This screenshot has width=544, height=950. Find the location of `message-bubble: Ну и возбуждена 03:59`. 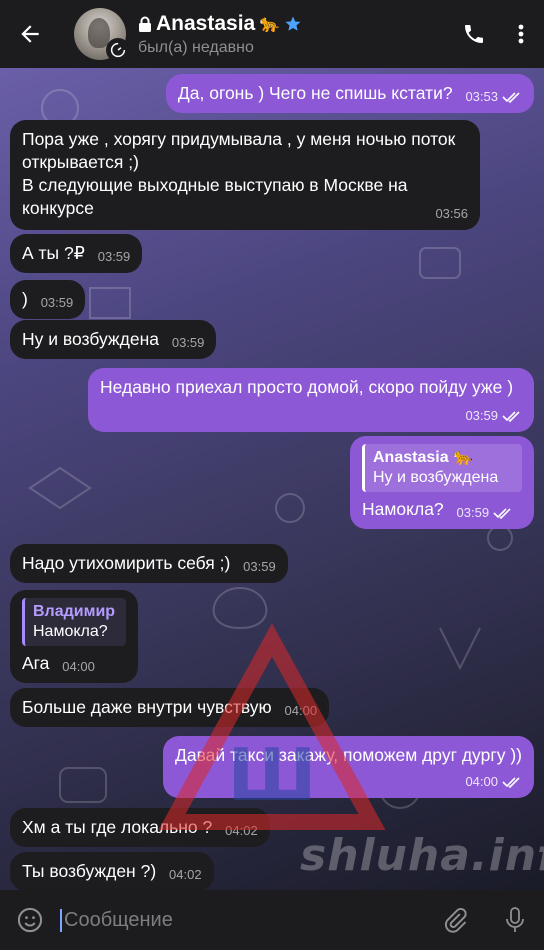

message-bubble: Ну и возбуждена 03:59 is located at coordinates (113, 339).